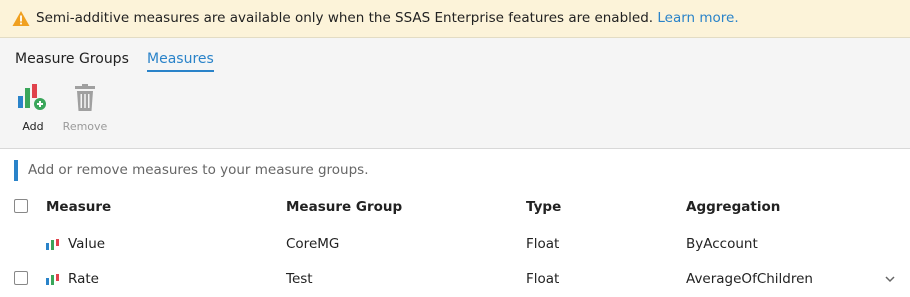 This screenshot has height=297, width=910. Describe the element at coordinates (455, 279) in the screenshot. I see `table-row: Rate Test Float AverageOfChildren` at that location.